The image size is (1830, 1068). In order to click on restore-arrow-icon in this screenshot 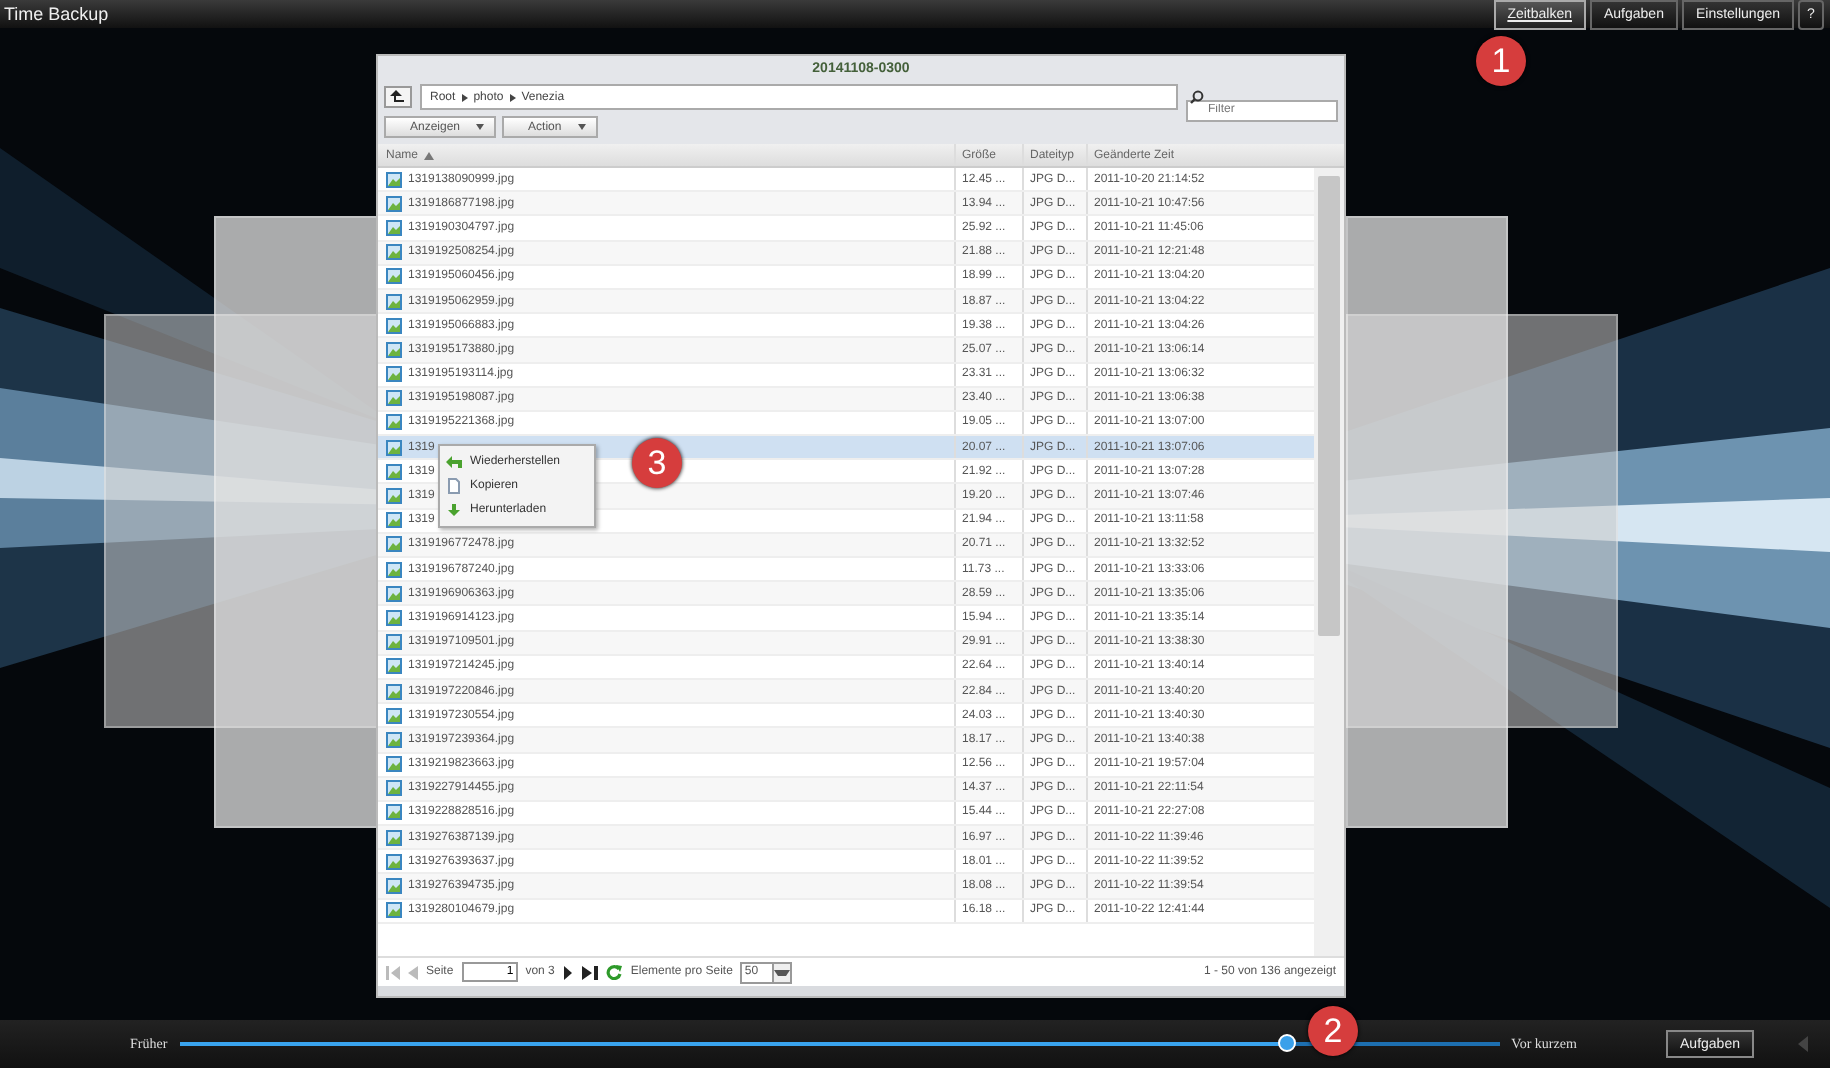, I will do `click(454, 462)`.